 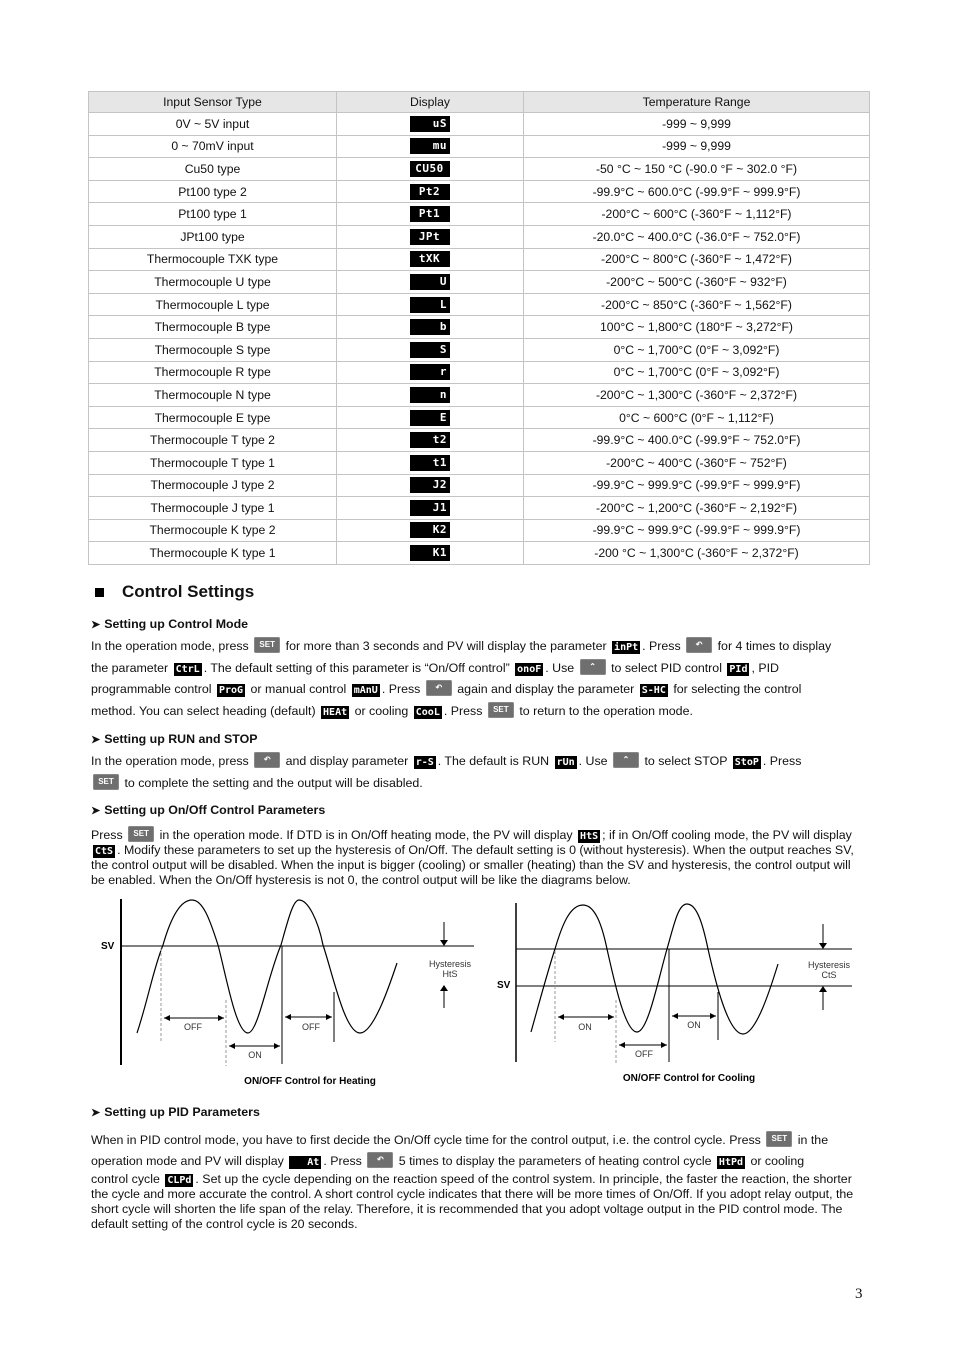 What do you see at coordinates (203, 710) in the screenshot?
I see `text: method. You can select heading (default)` at bounding box center [203, 710].